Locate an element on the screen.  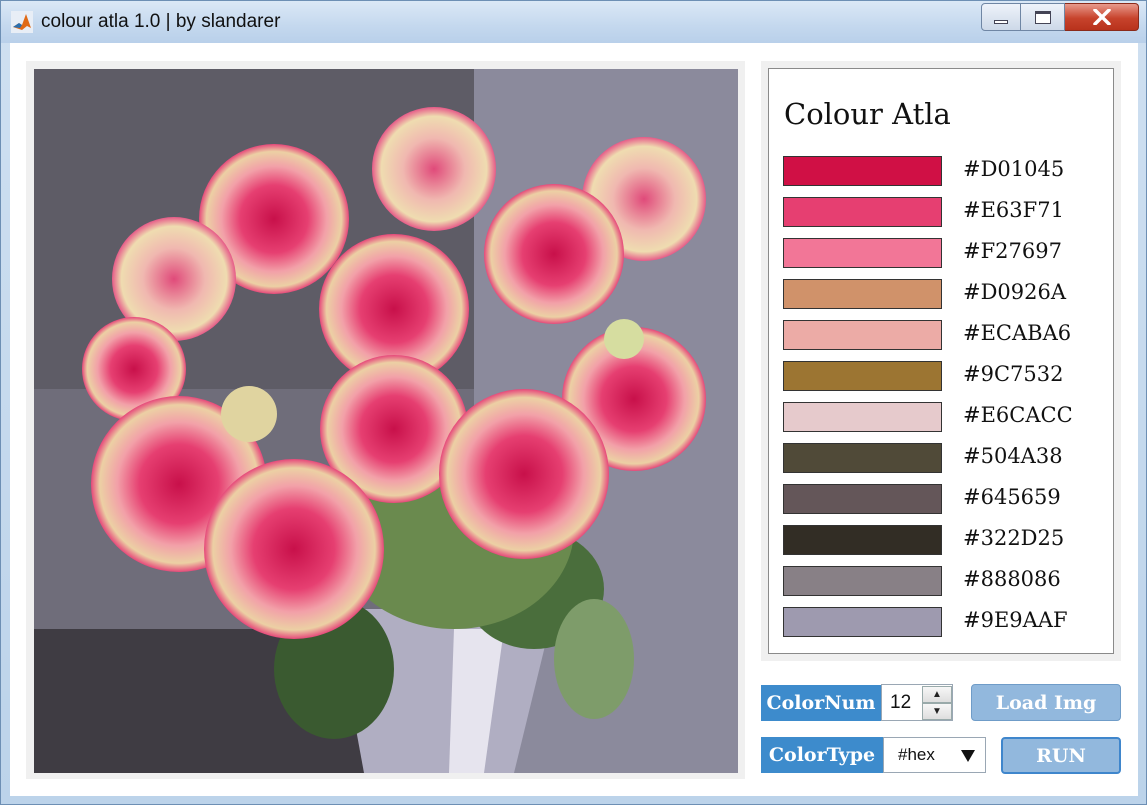
minimize-button is located at coordinates (1001, 17).